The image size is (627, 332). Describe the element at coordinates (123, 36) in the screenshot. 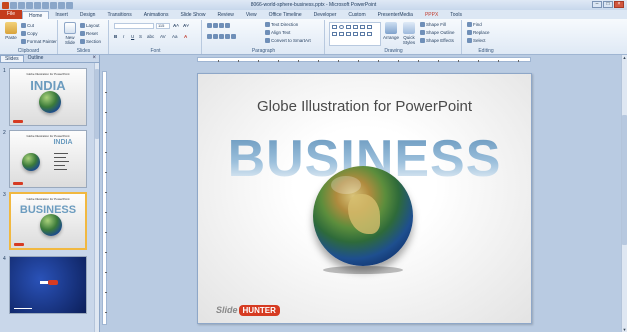

I see `italic-button: I` at that location.